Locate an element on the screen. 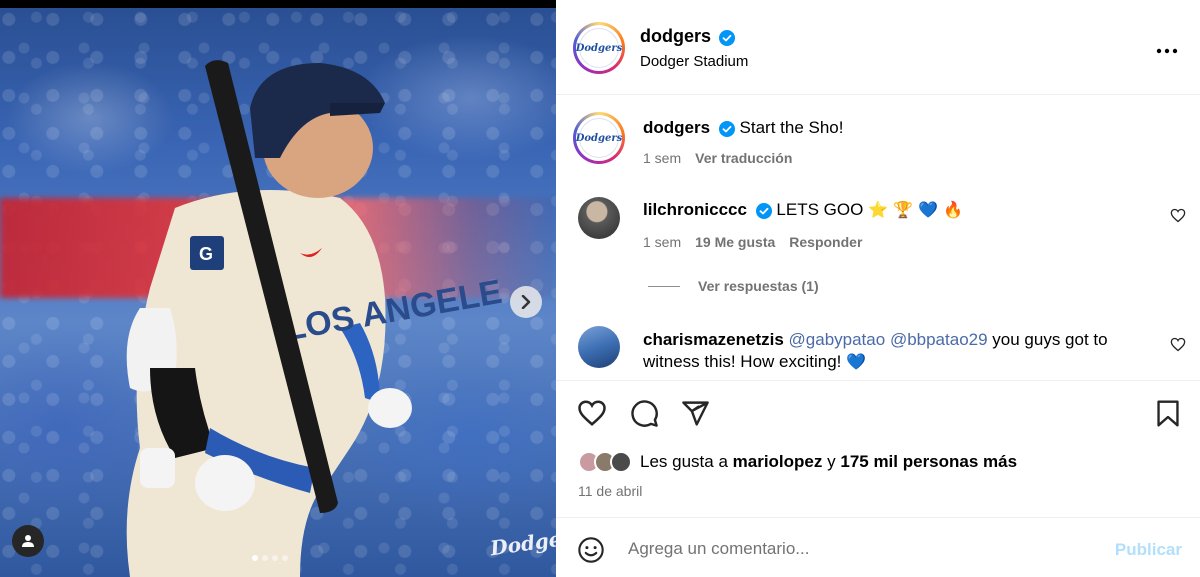 The height and width of the screenshot is (577, 1200). comment-emoji: 💙 is located at coordinates (856, 361).